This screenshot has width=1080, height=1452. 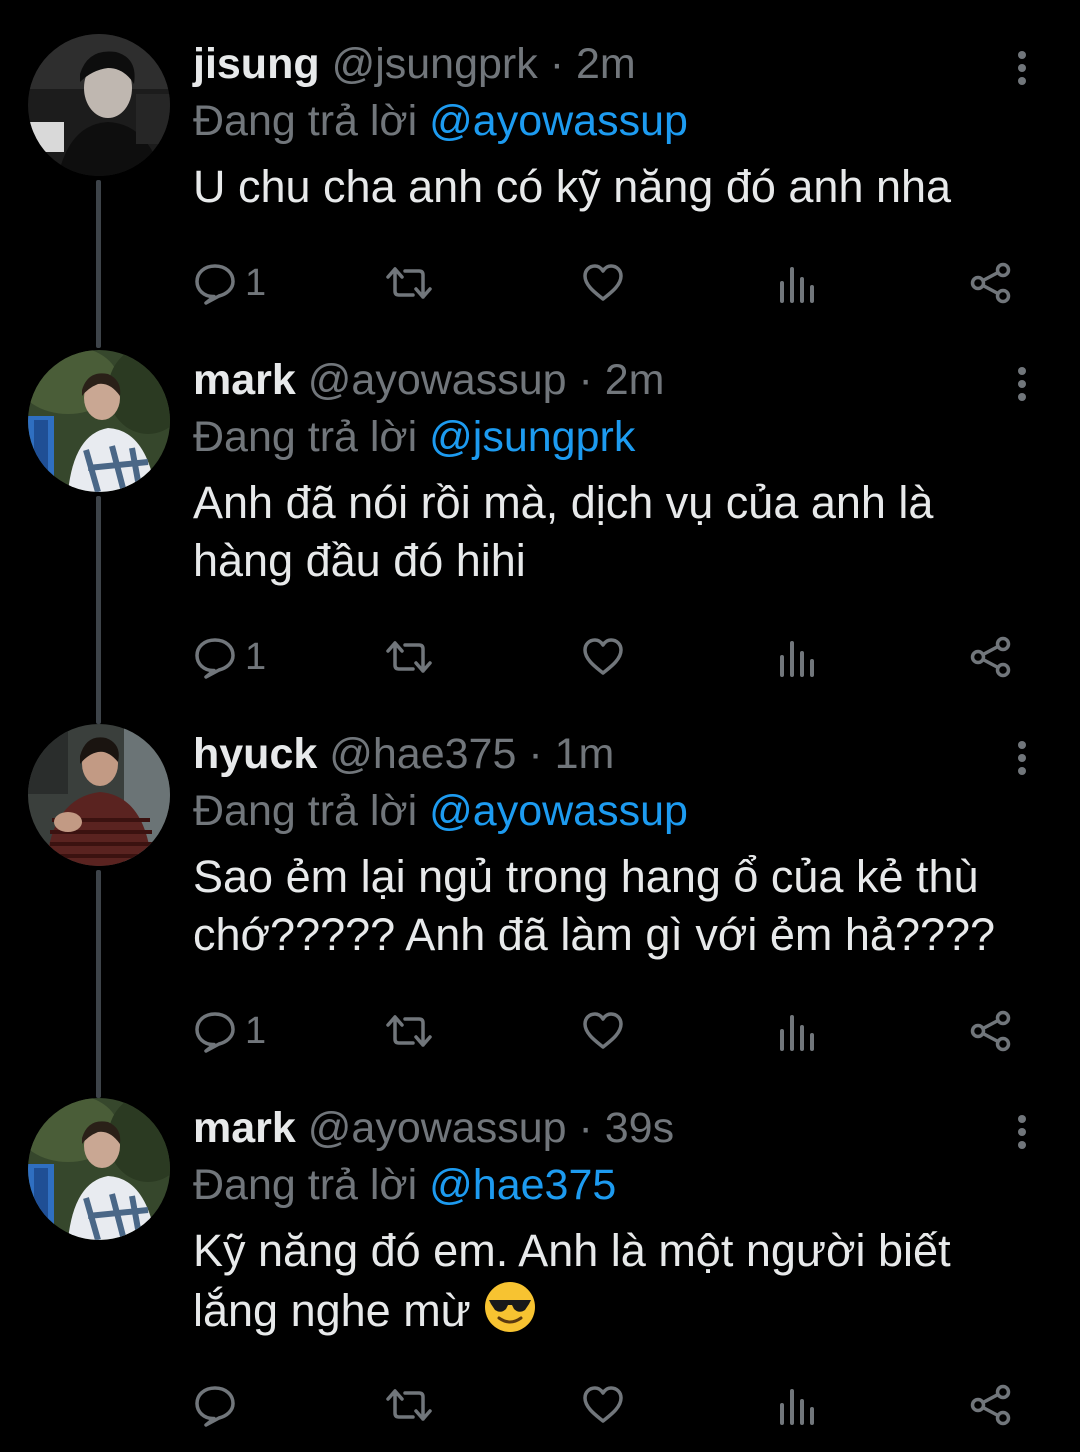 I want to click on tweet-header: mark @ayowassup · 39s, so click(x=591, y=1128).